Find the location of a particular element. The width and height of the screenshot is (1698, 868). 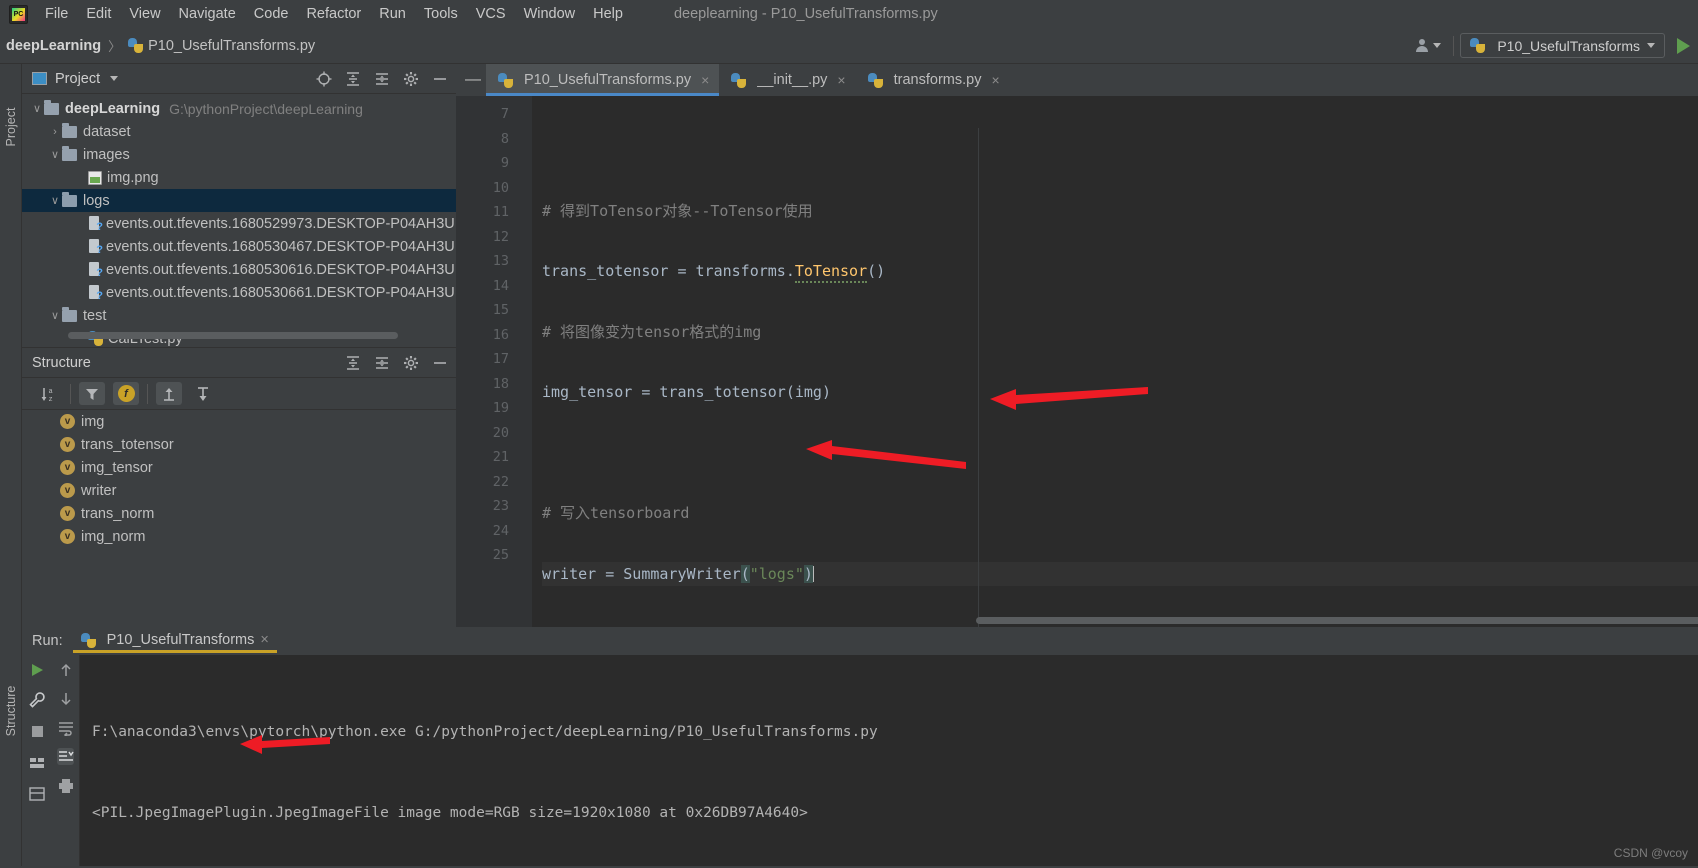

print-icon is located at coordinates (65, 785).